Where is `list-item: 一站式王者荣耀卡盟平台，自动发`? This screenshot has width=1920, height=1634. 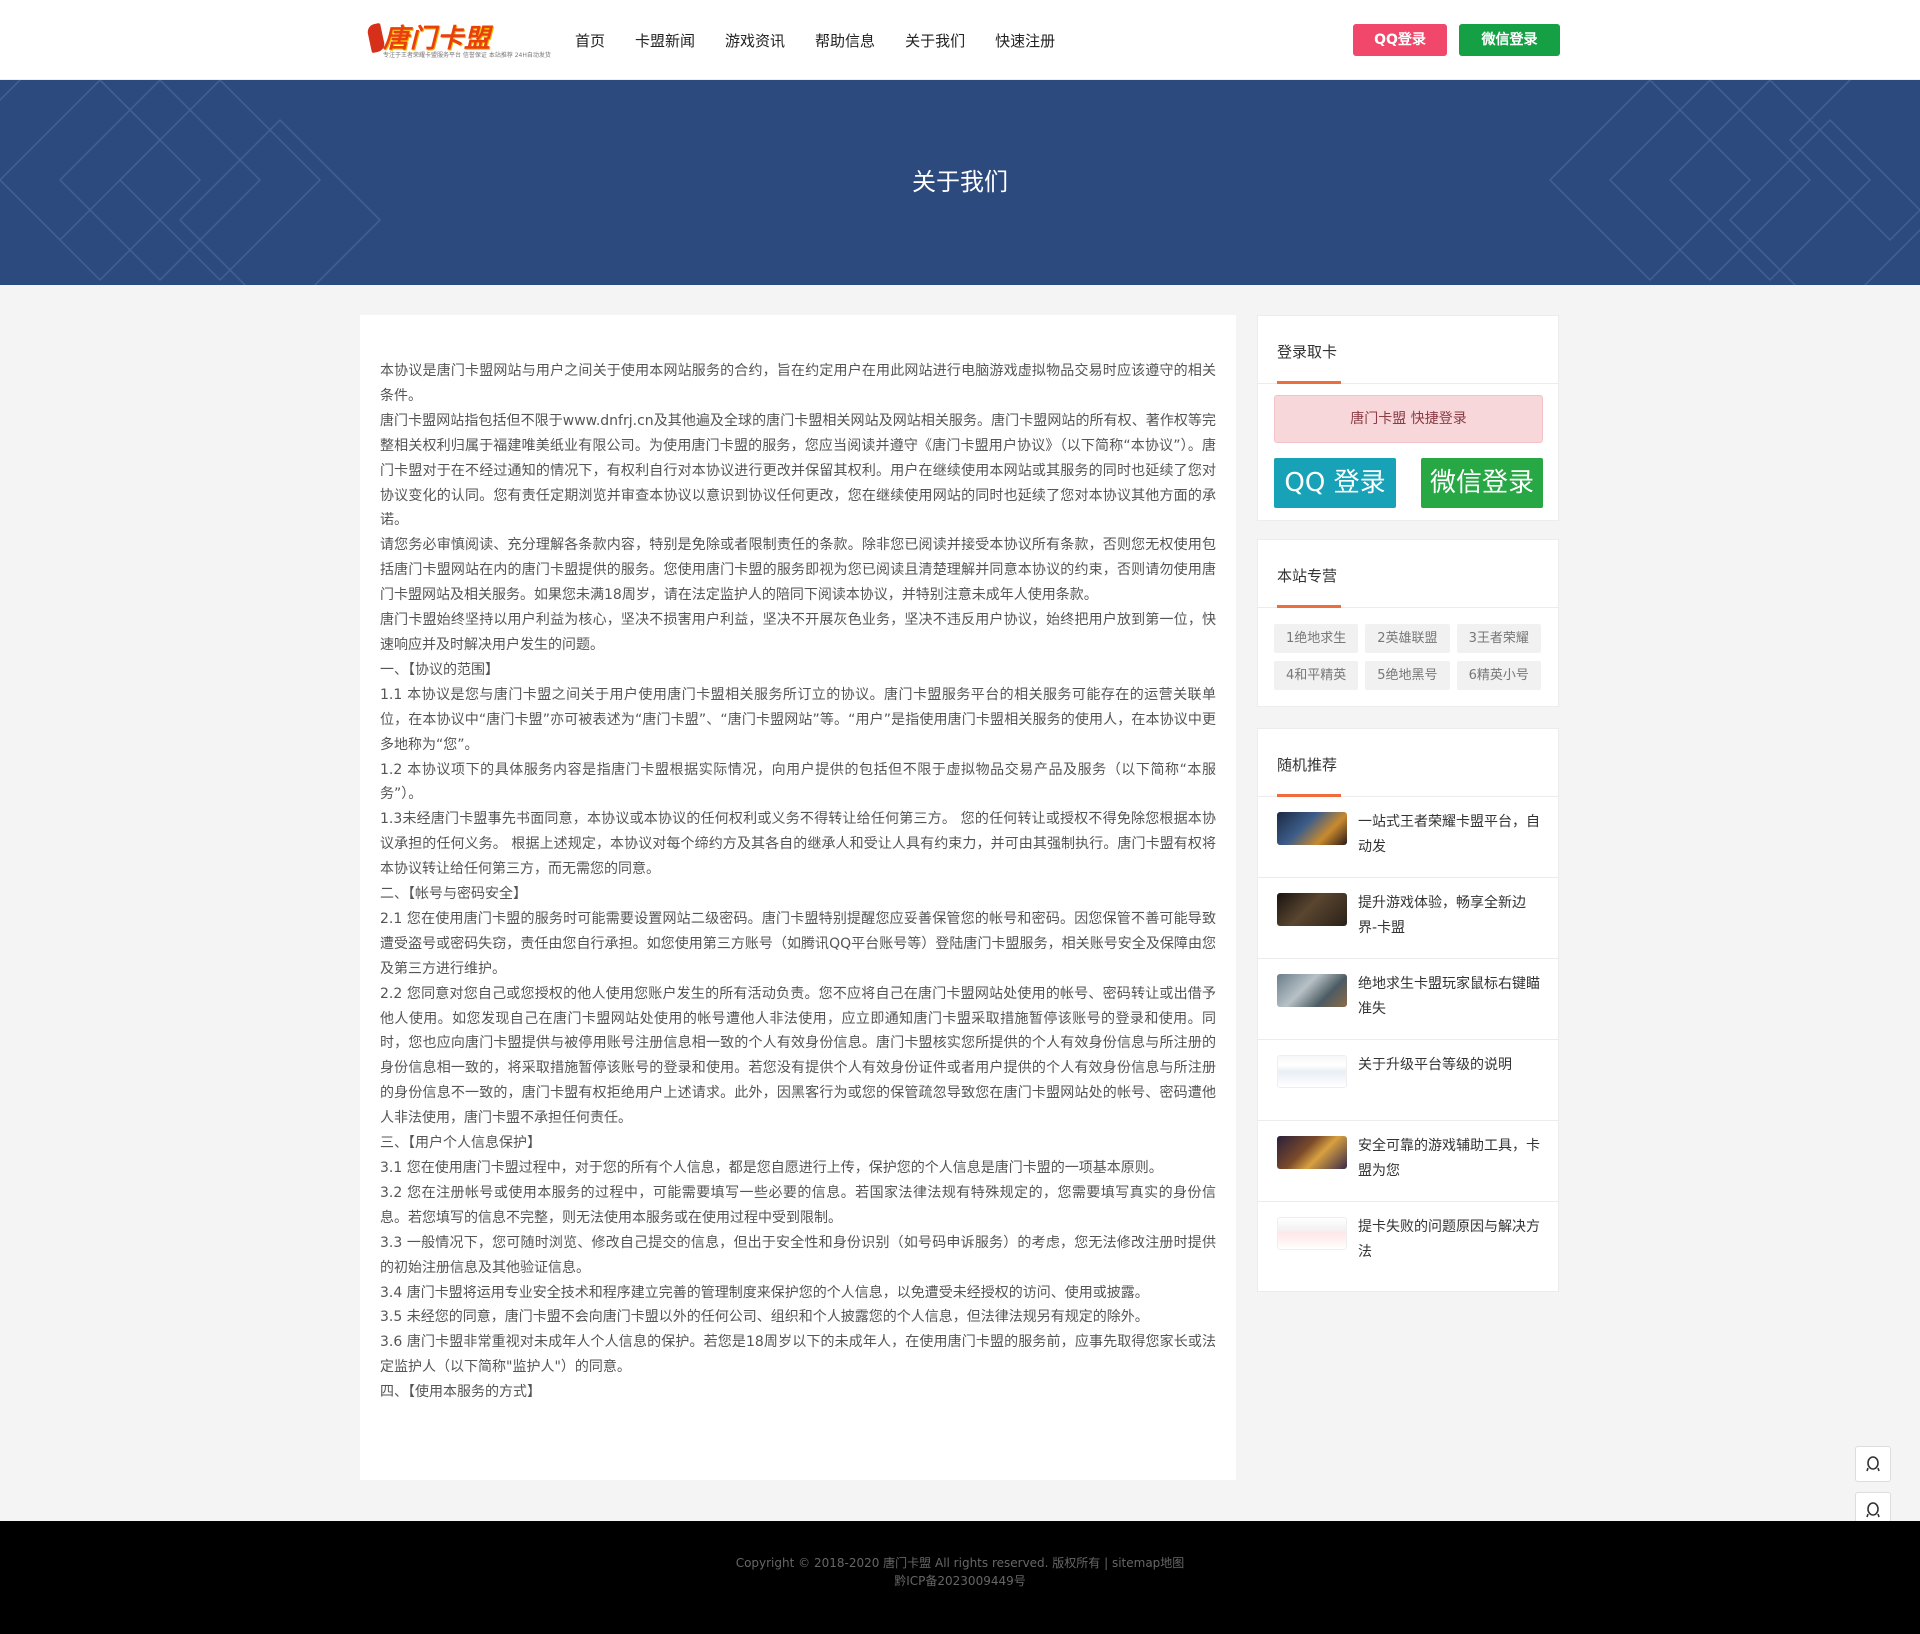 list-item: 一站式王者荣耀卡盟平台，自动发 is located at coordinates (1408, 837).